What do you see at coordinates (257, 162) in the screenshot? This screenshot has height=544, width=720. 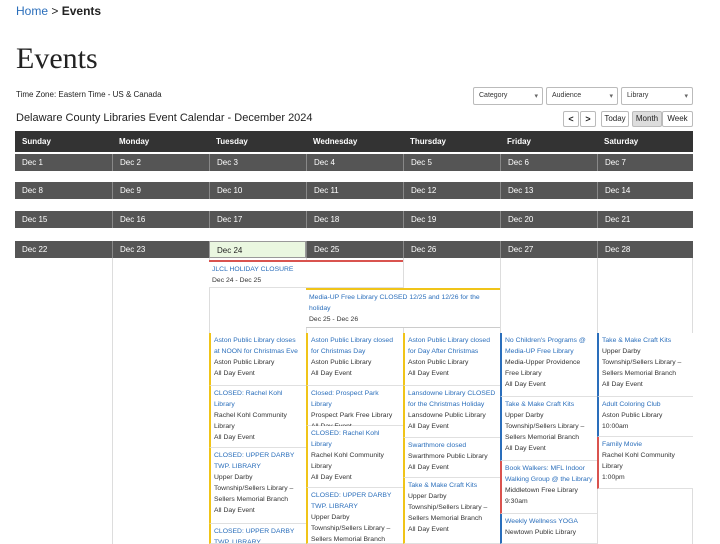 I see `day-cell: Dec 3` at bounding box center [257, 162].